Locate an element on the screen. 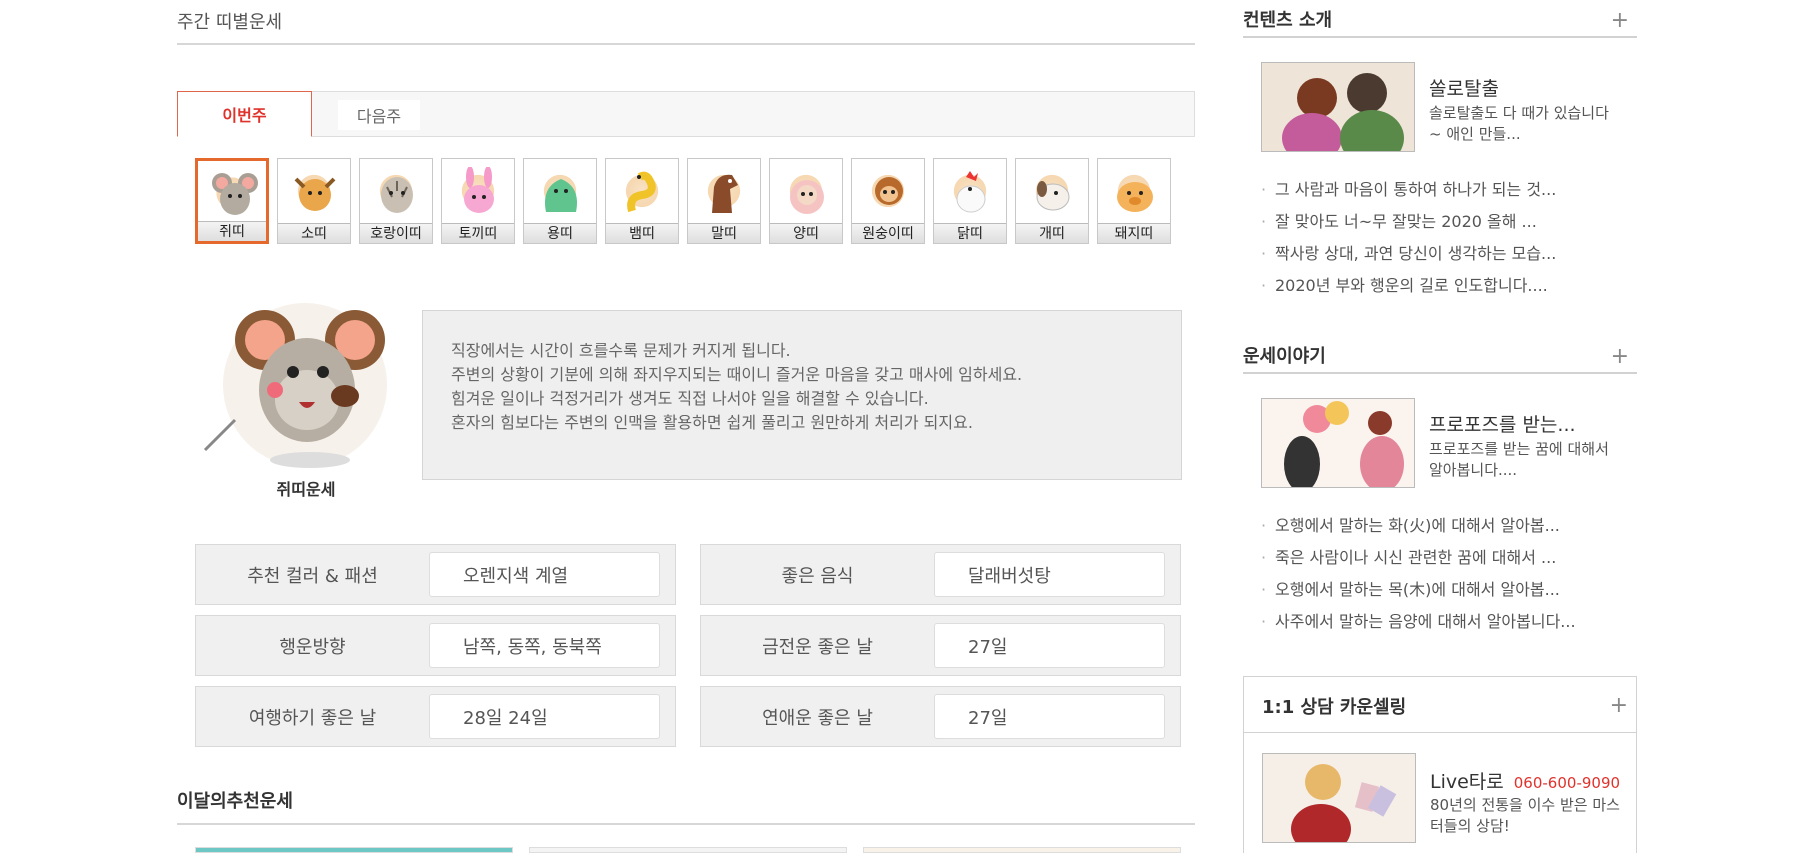  rat-icon is located at coordinates (232, 193).